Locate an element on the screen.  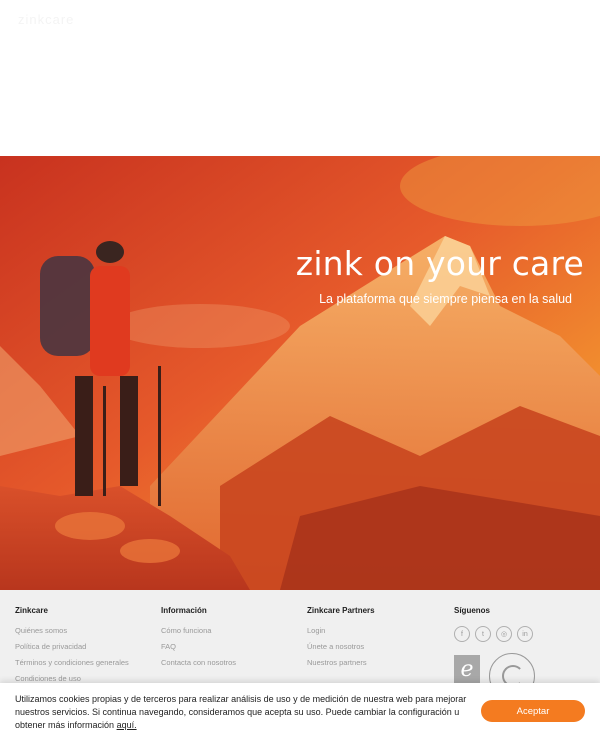
footer-link-login: Login is located at coordinates (341, 630).